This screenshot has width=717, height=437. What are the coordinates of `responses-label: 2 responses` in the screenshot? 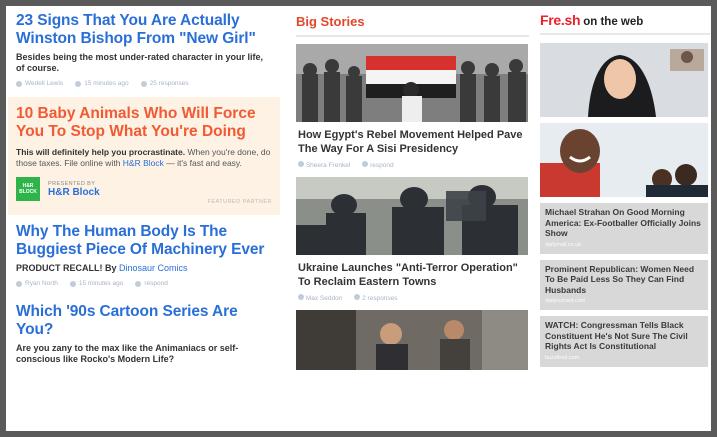 It's located at (380, 298).